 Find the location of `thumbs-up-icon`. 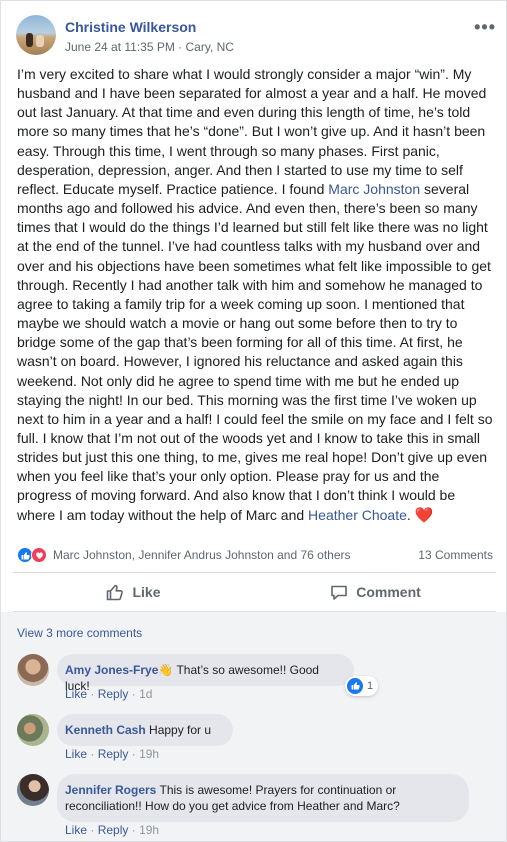

thumbs-up-icon is located at coordinates (115, 592).